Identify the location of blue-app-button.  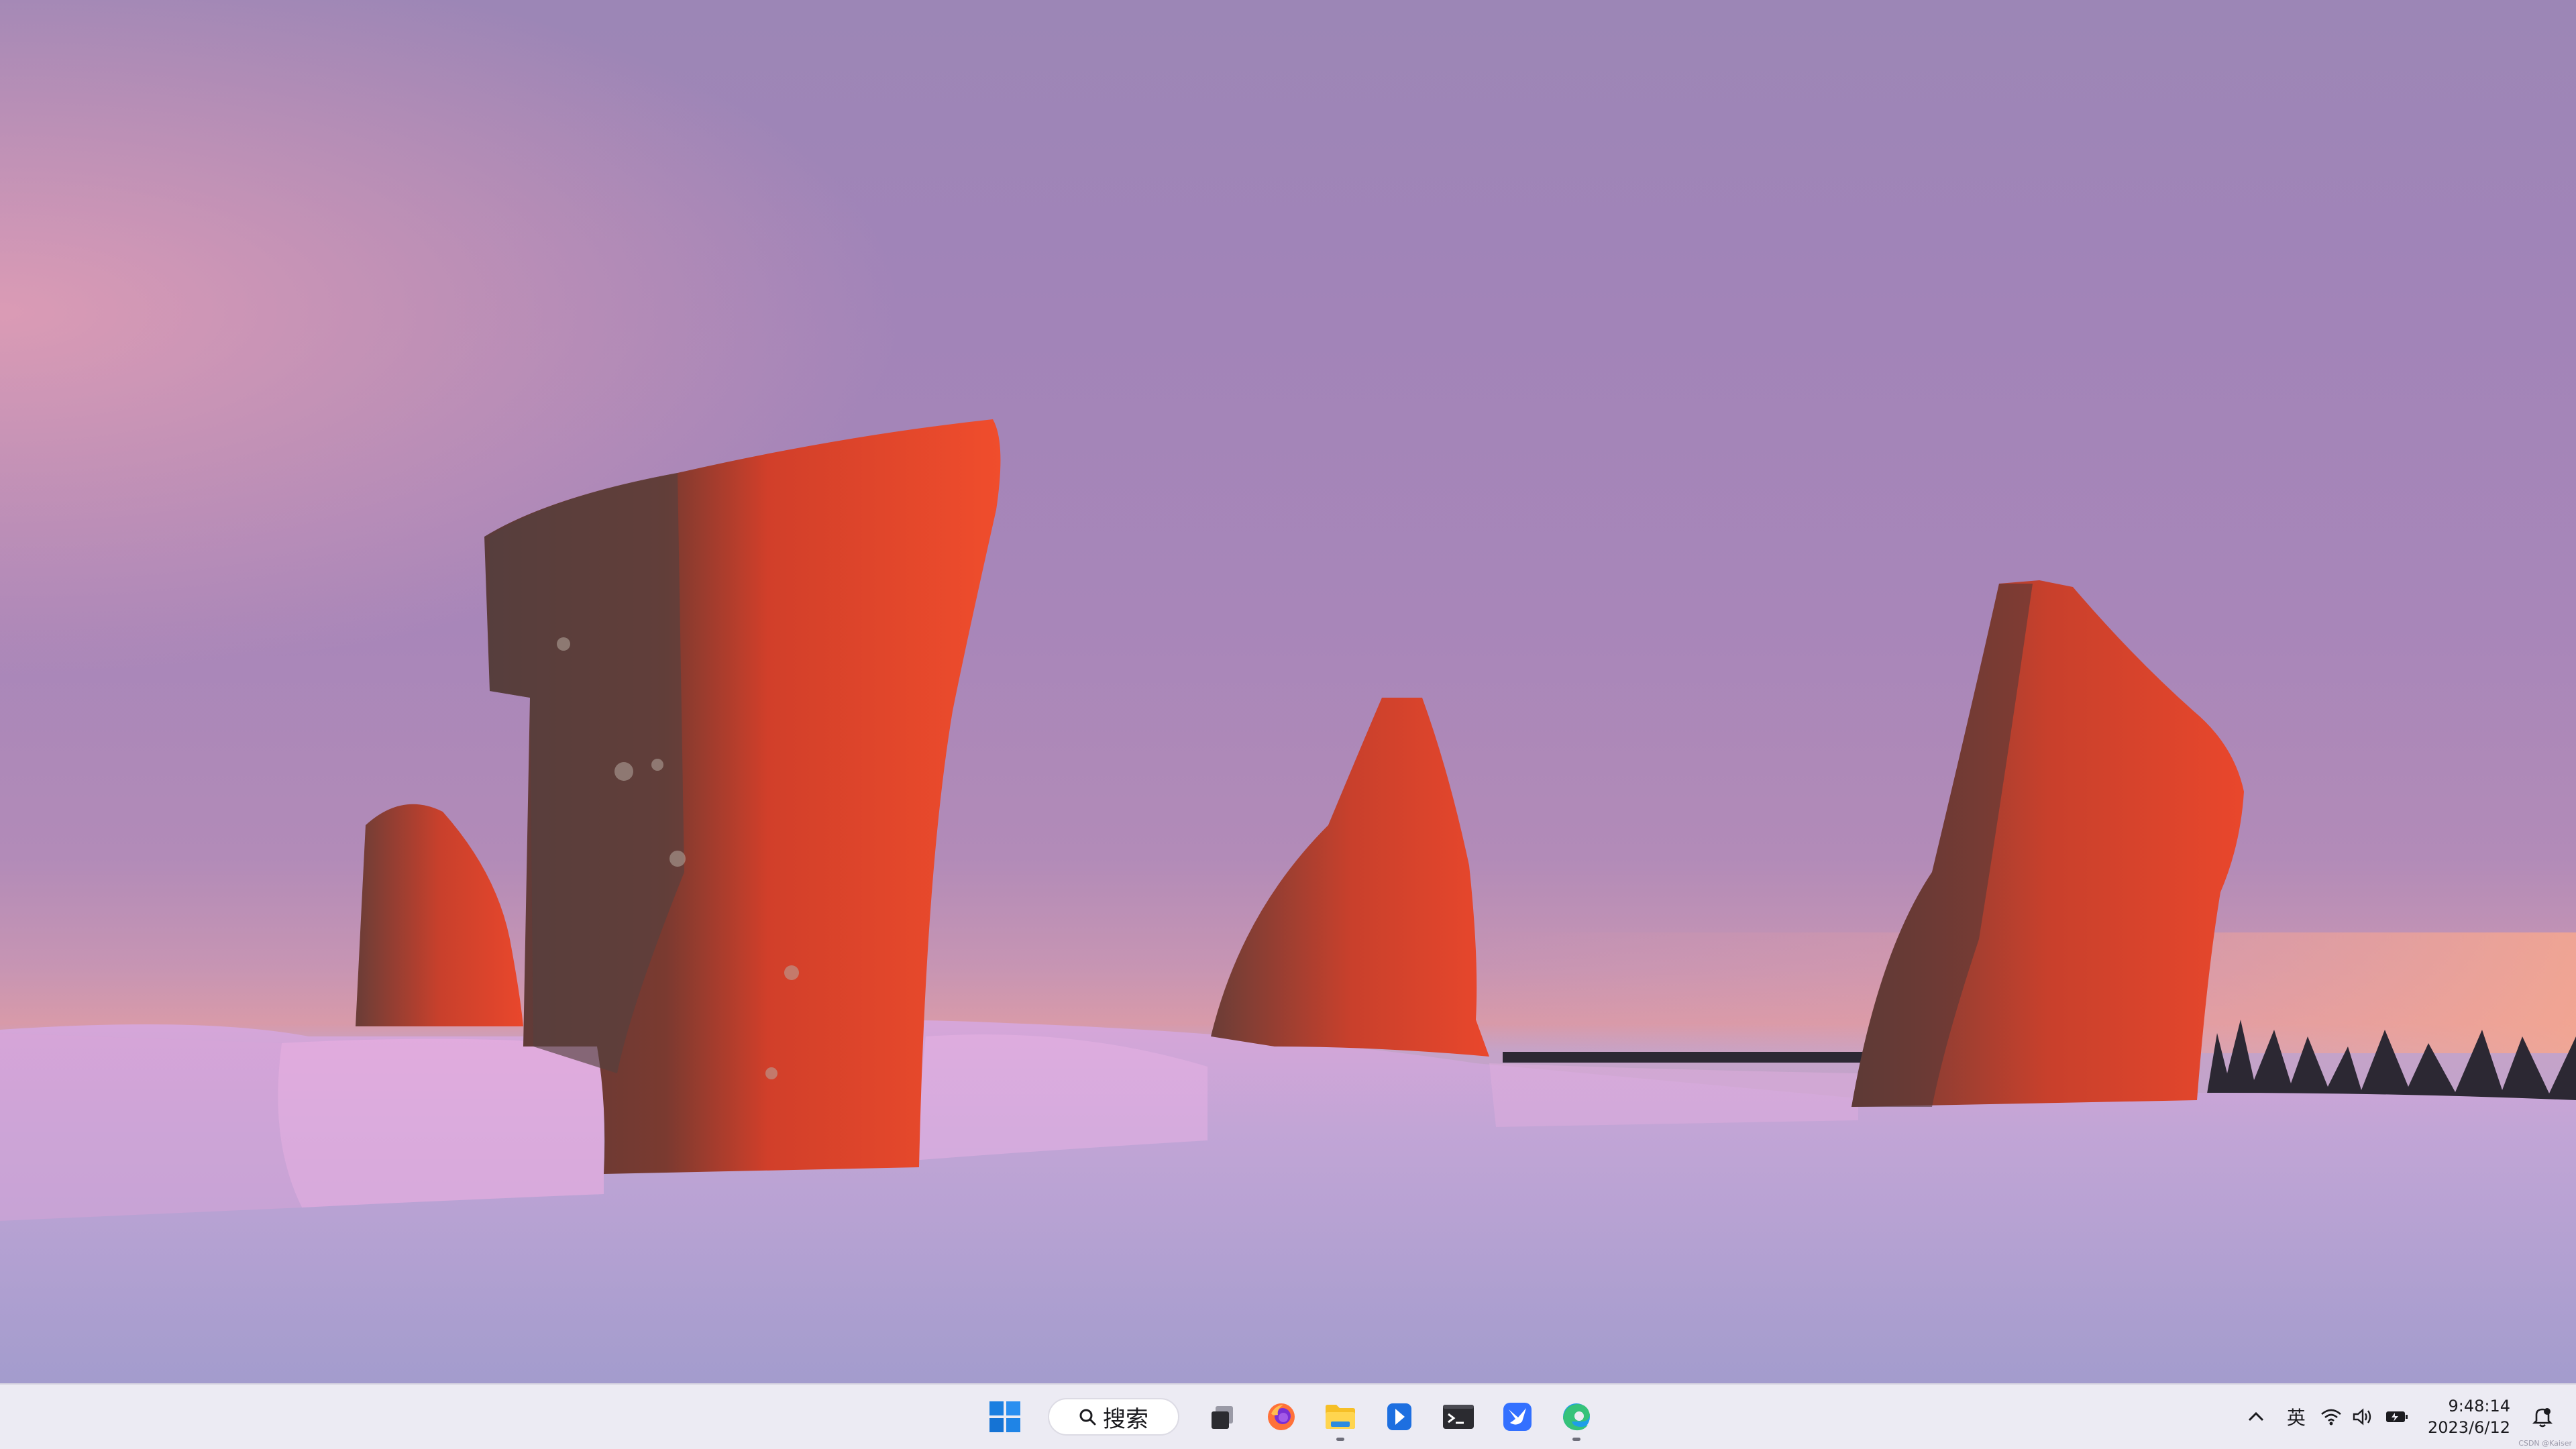
(1399, 1416).